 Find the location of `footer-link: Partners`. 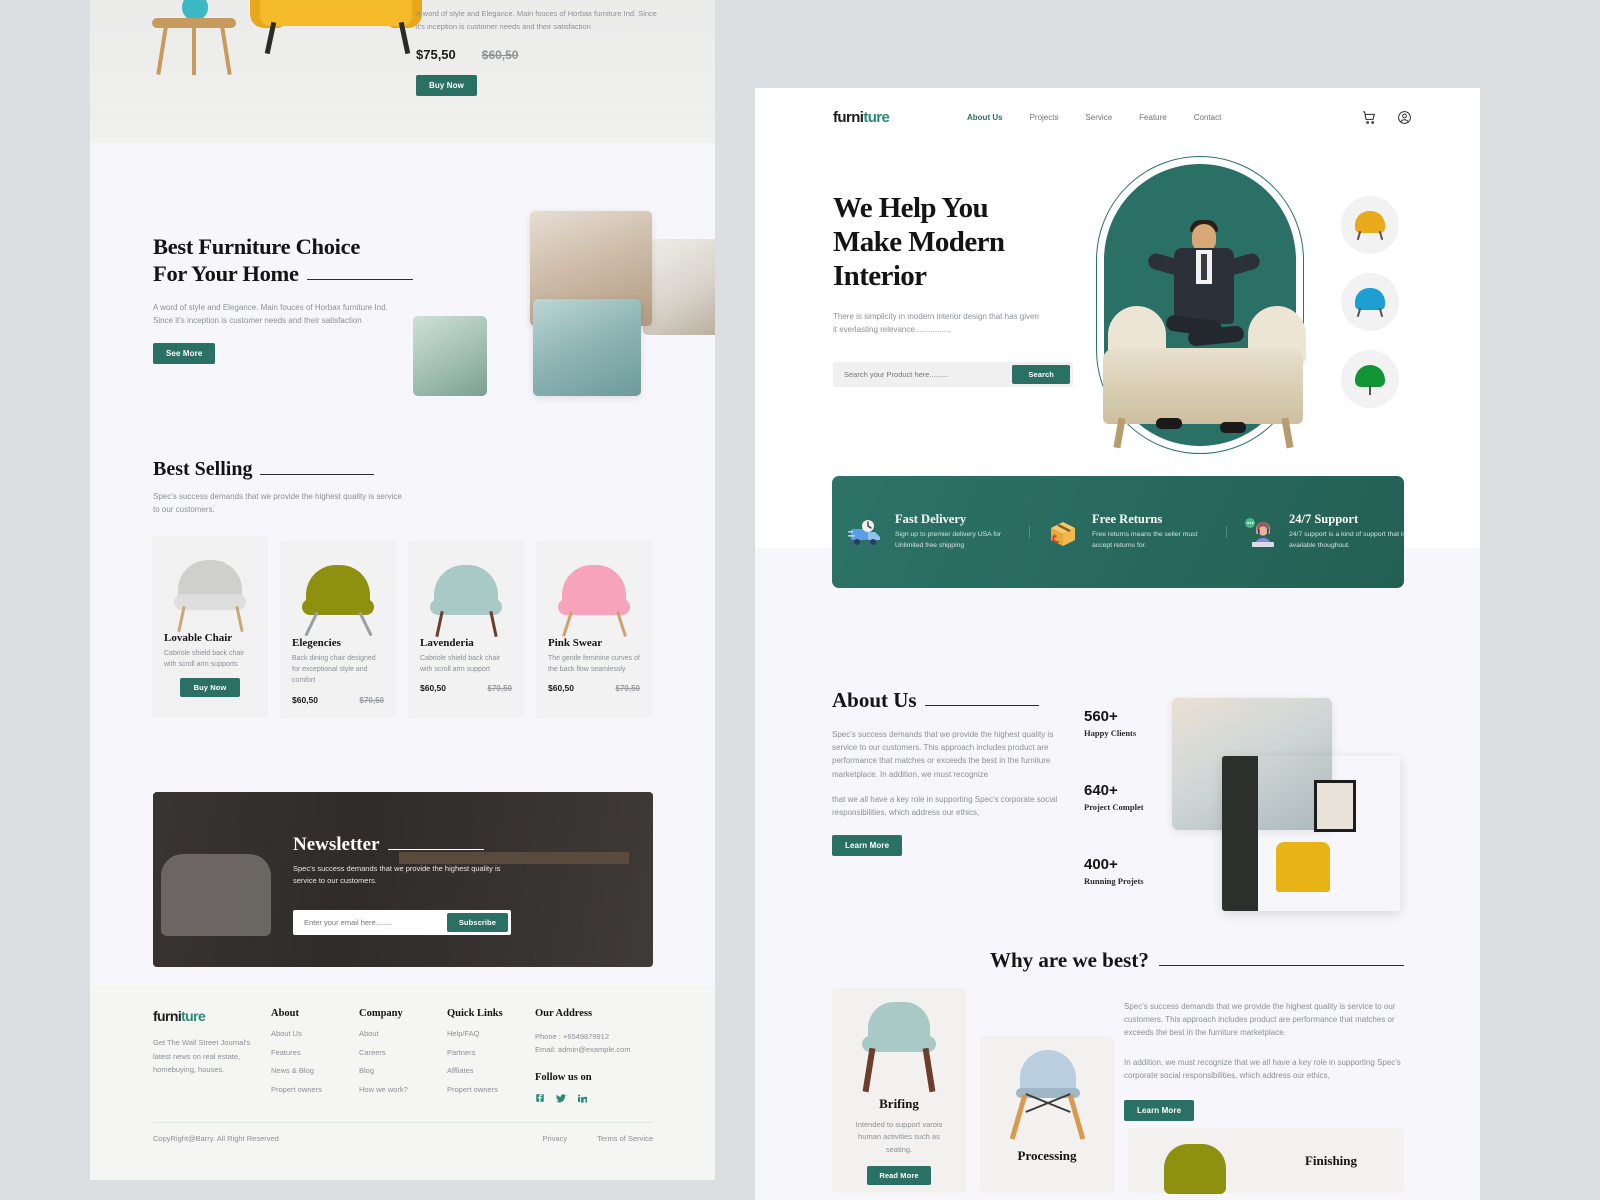

footer-link: Partners is located at coordinates (491, 1052).